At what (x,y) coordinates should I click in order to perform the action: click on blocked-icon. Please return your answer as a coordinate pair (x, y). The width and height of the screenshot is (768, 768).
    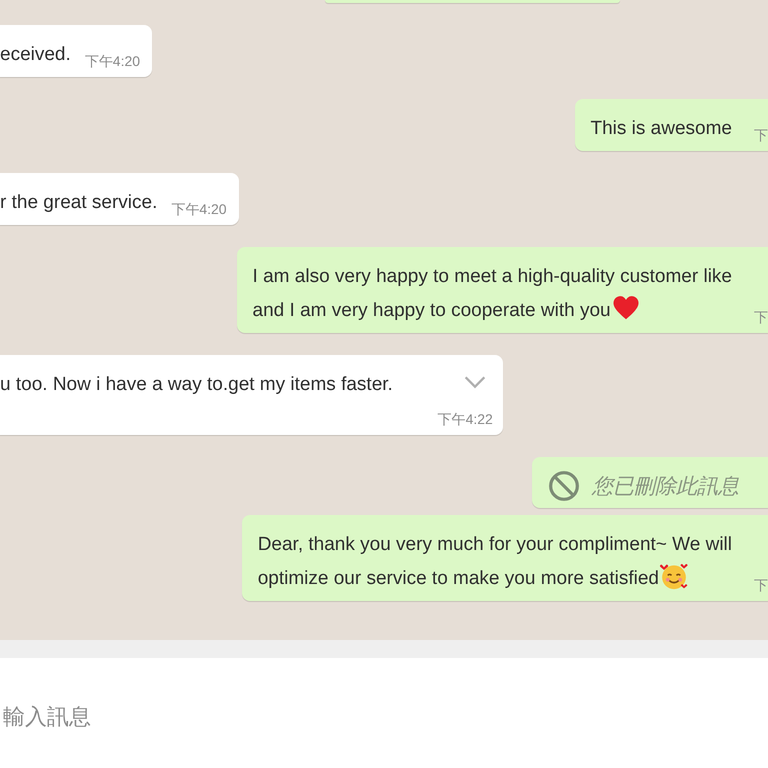
    Looking at the image, I should click on (564, 486).